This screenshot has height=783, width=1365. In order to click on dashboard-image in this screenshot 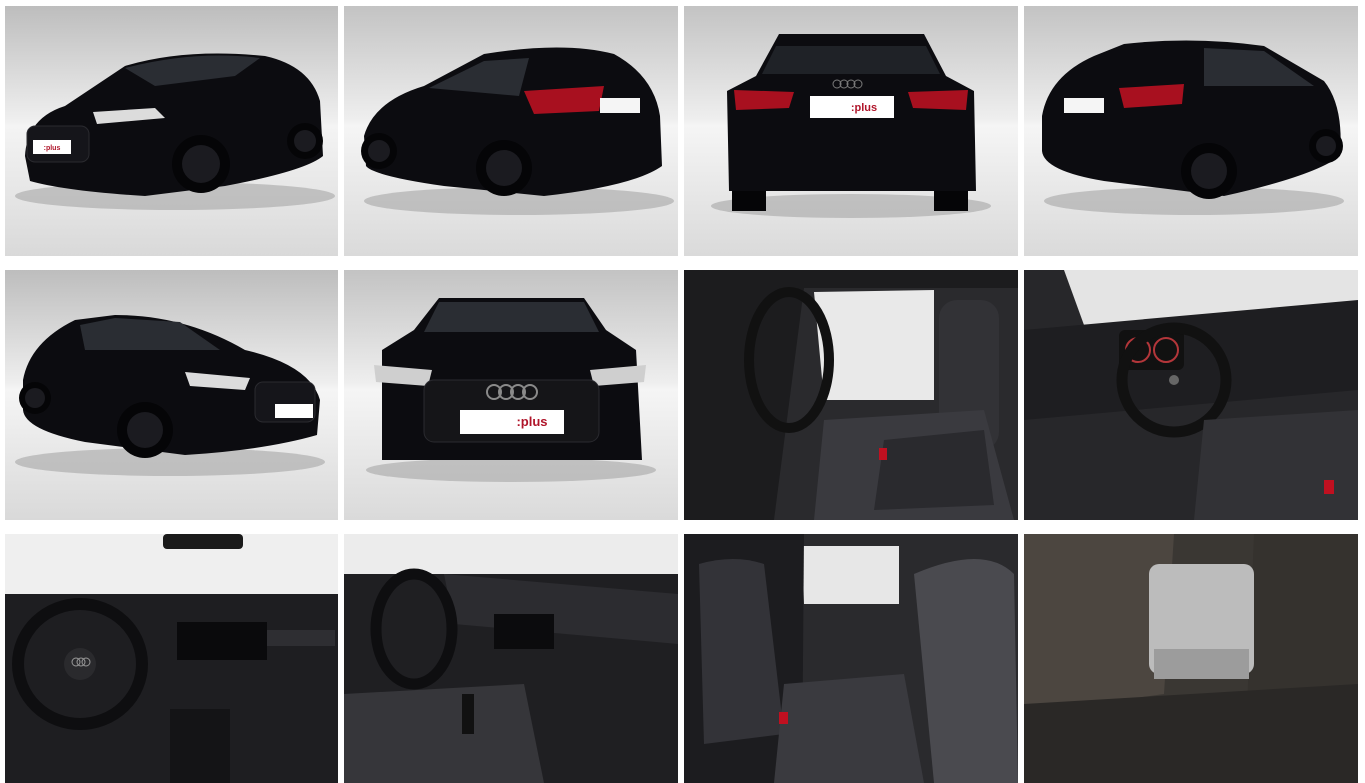, I will do `click(1191, 395)`.